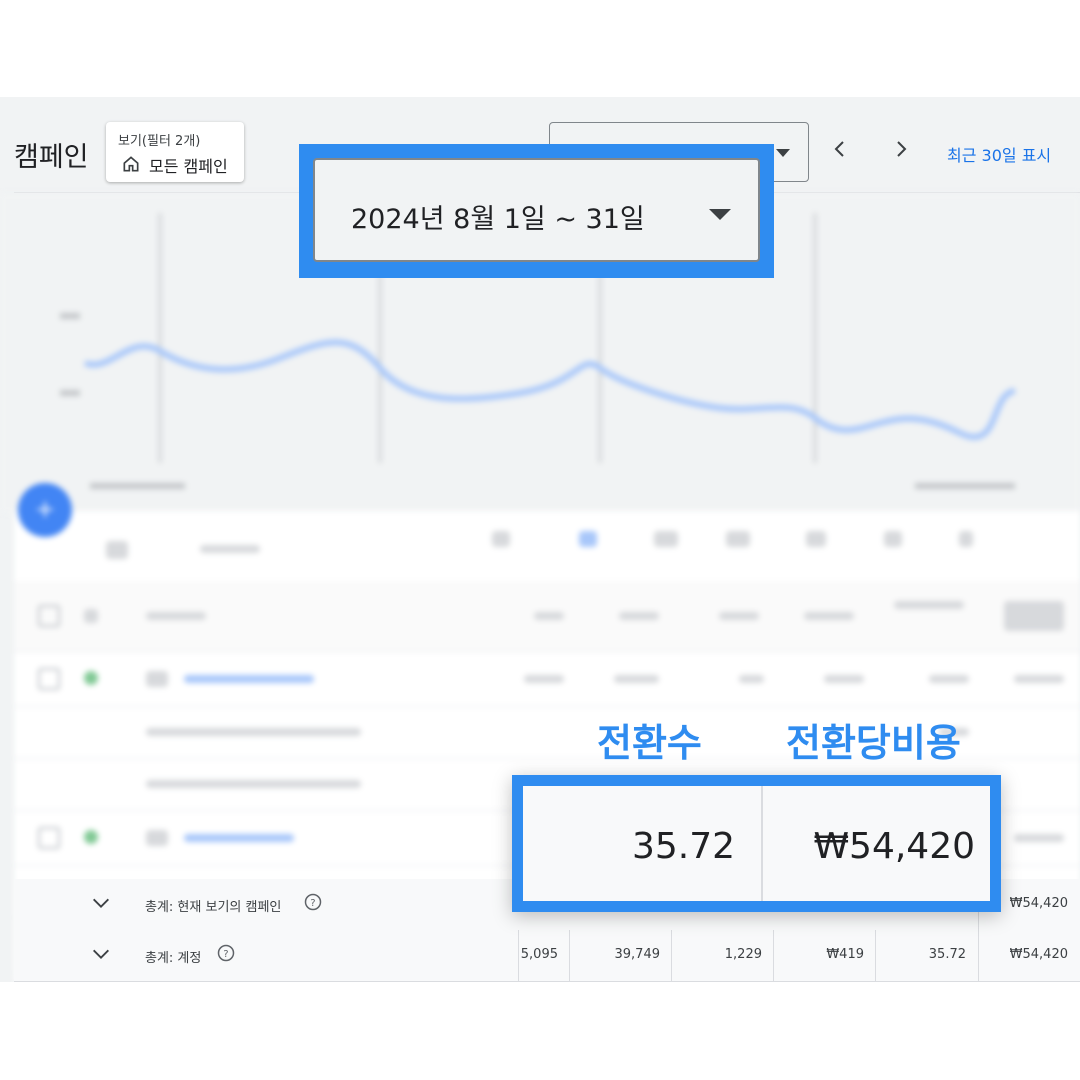  Describe the element at coordinates (549, 389) in the screenshot. I see `chart-line` at that location.